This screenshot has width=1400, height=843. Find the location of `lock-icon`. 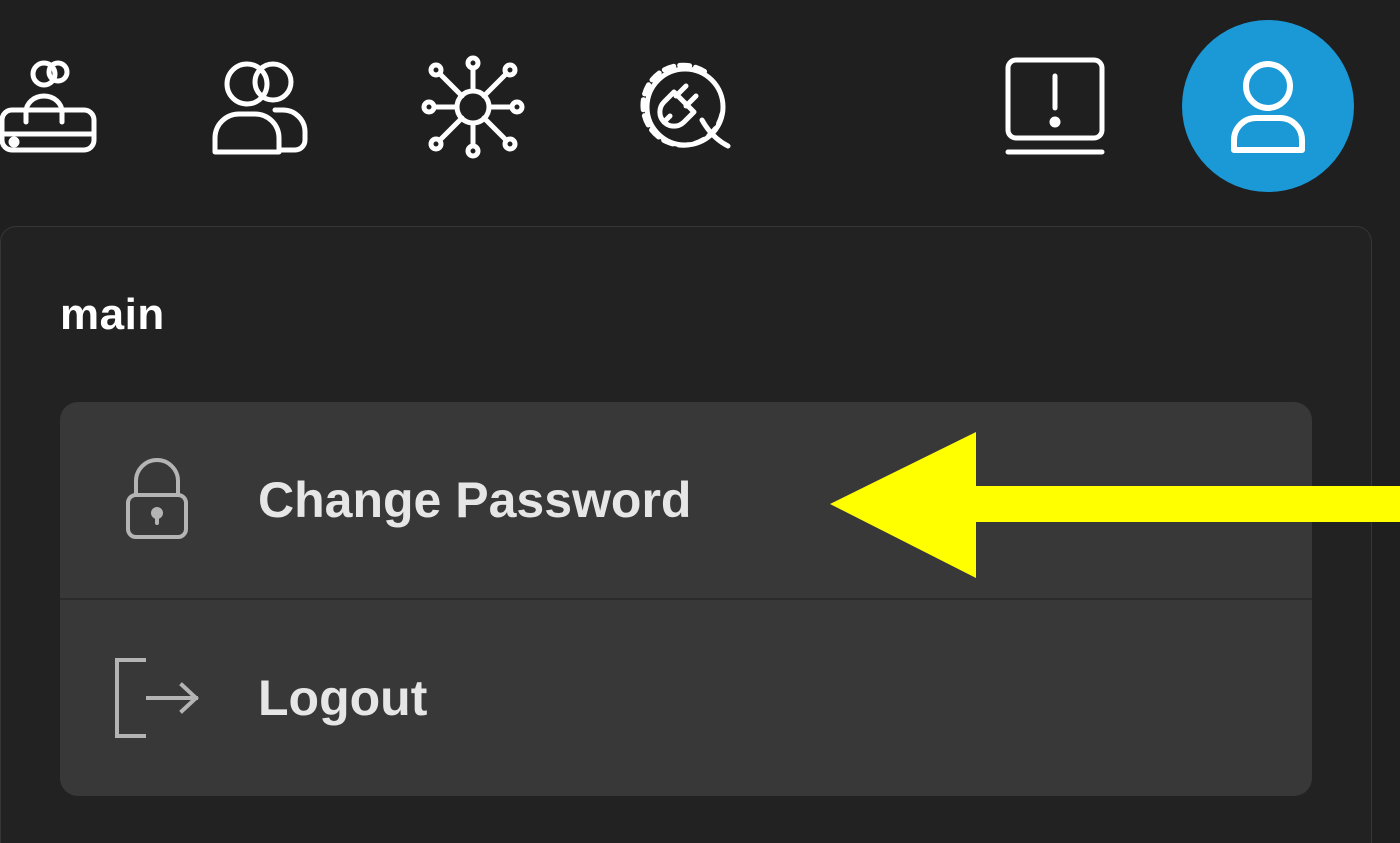

lock-icon is located at coordinates (157, 500).